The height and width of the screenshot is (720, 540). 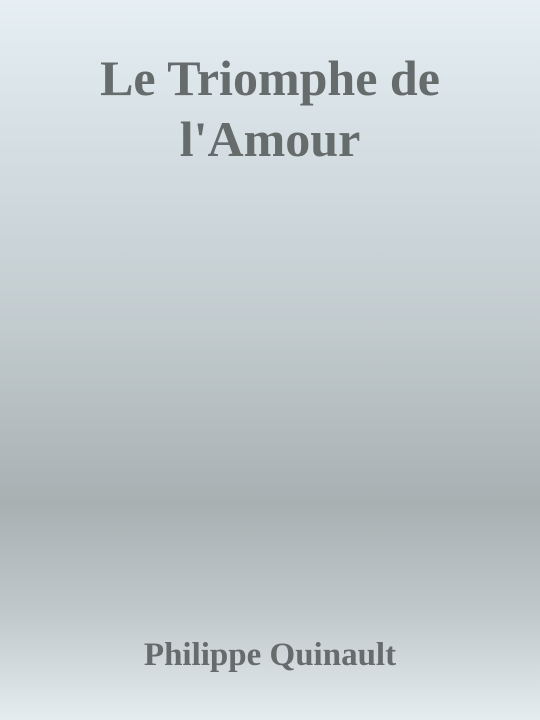 What do you see at coordinates (270, 78) in the screenshot?
I see `book-title-line-1: Le Triomphe de` at bounding box center [270, 78].